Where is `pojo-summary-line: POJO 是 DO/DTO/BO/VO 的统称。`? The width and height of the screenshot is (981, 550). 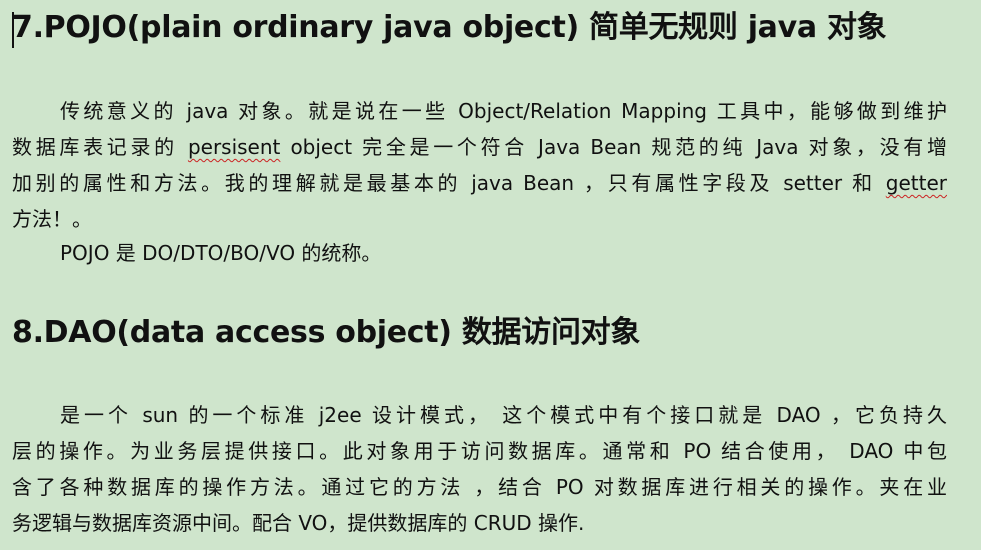 pojo-summary-line: POJO 是 DO/DTO/BO/VO 的统称。 is located at coordinates (221, 253).